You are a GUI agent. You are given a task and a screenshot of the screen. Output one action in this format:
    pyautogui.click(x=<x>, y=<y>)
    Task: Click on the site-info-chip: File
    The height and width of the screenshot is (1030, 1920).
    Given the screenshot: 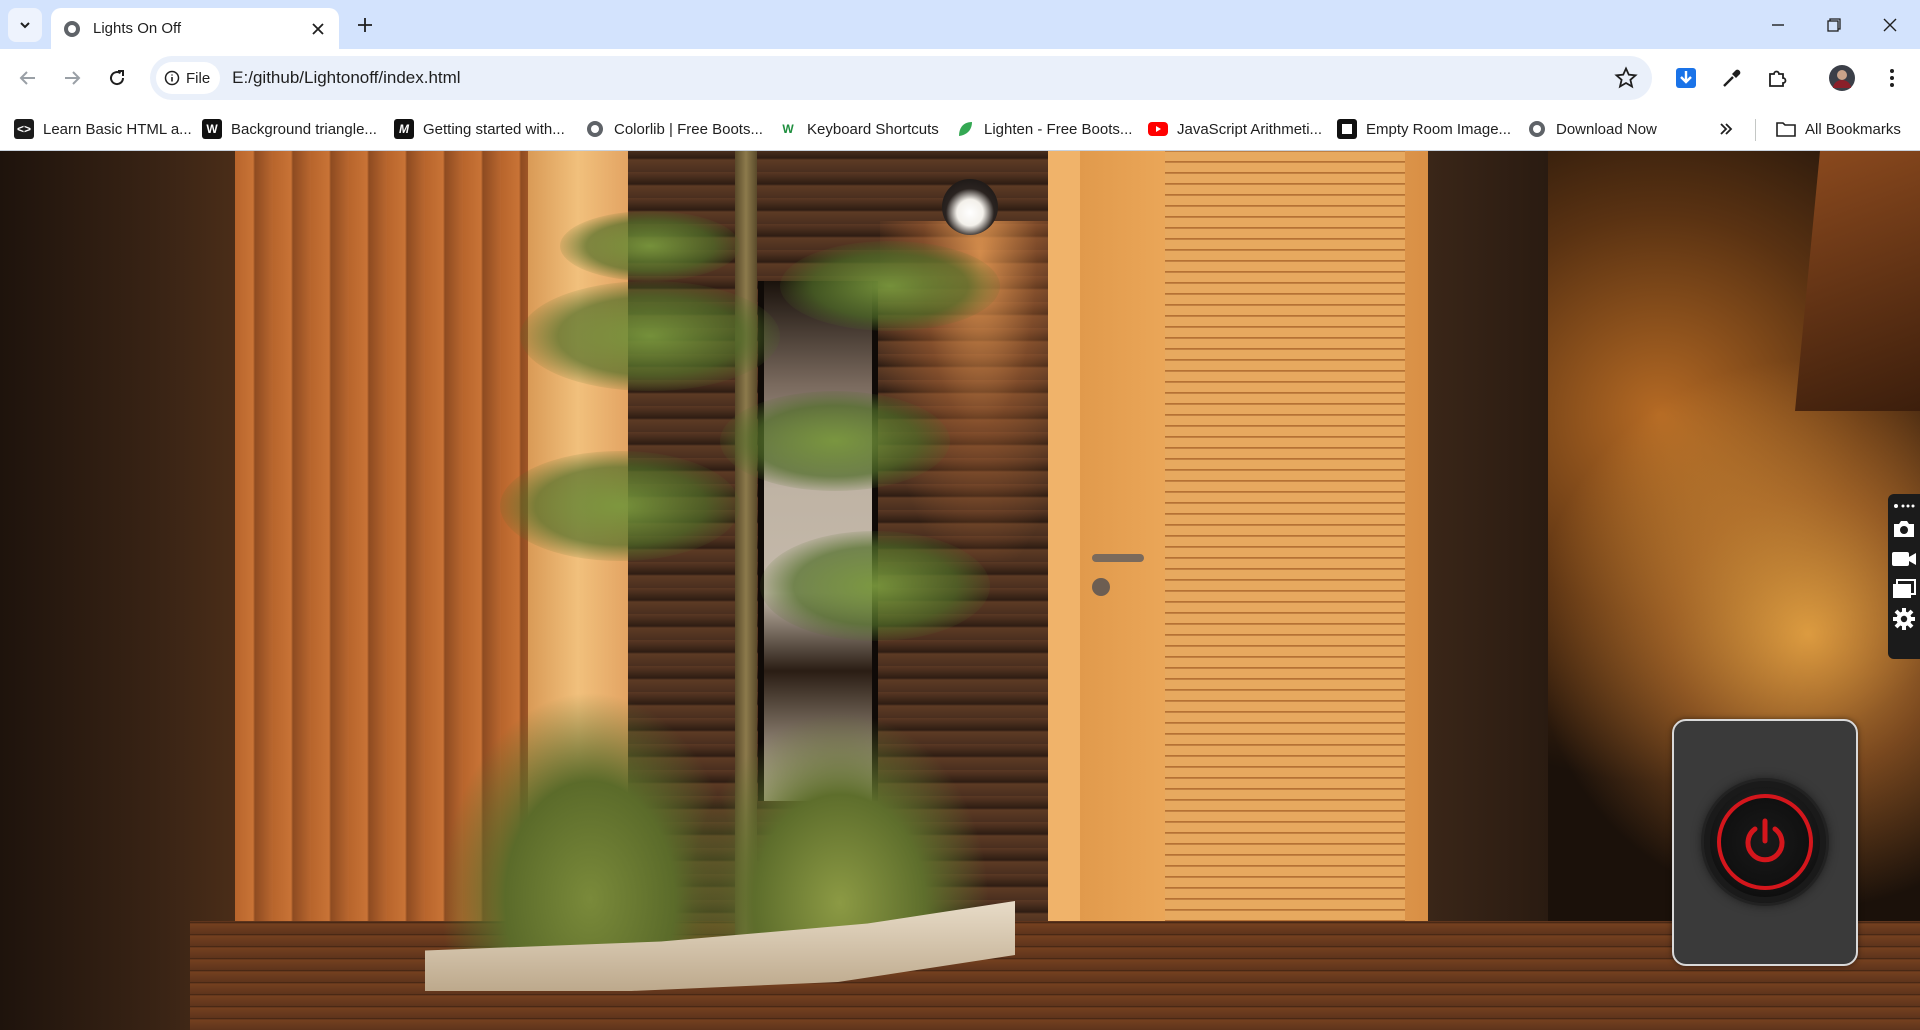 What is the action you would take?
    pyautogui.click(x=188, y=78)
    